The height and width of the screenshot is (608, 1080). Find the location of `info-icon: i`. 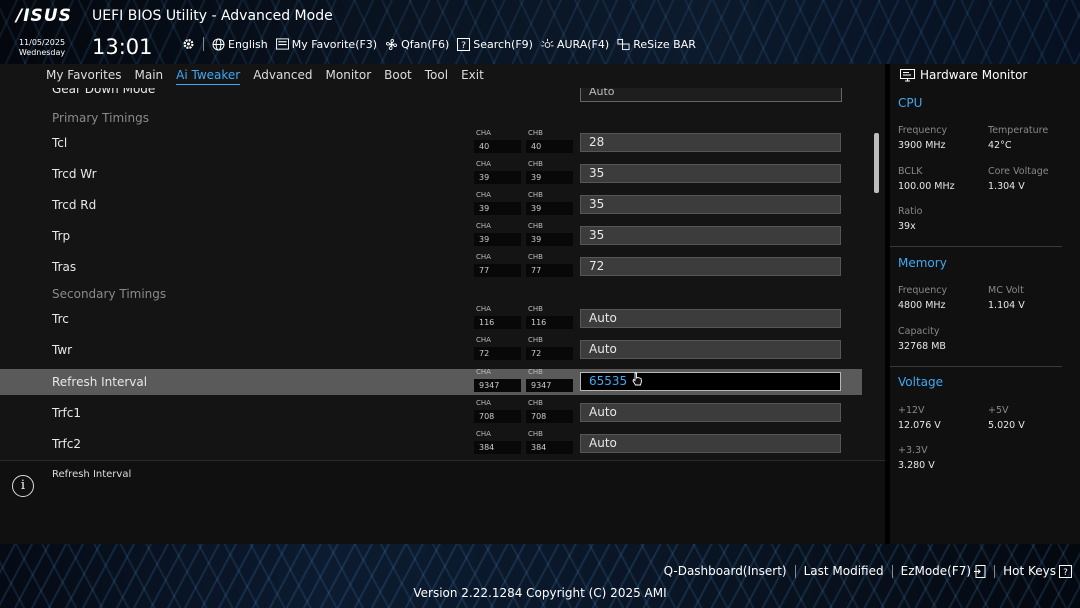

info-icon: i is located at coordinates (23, 486).